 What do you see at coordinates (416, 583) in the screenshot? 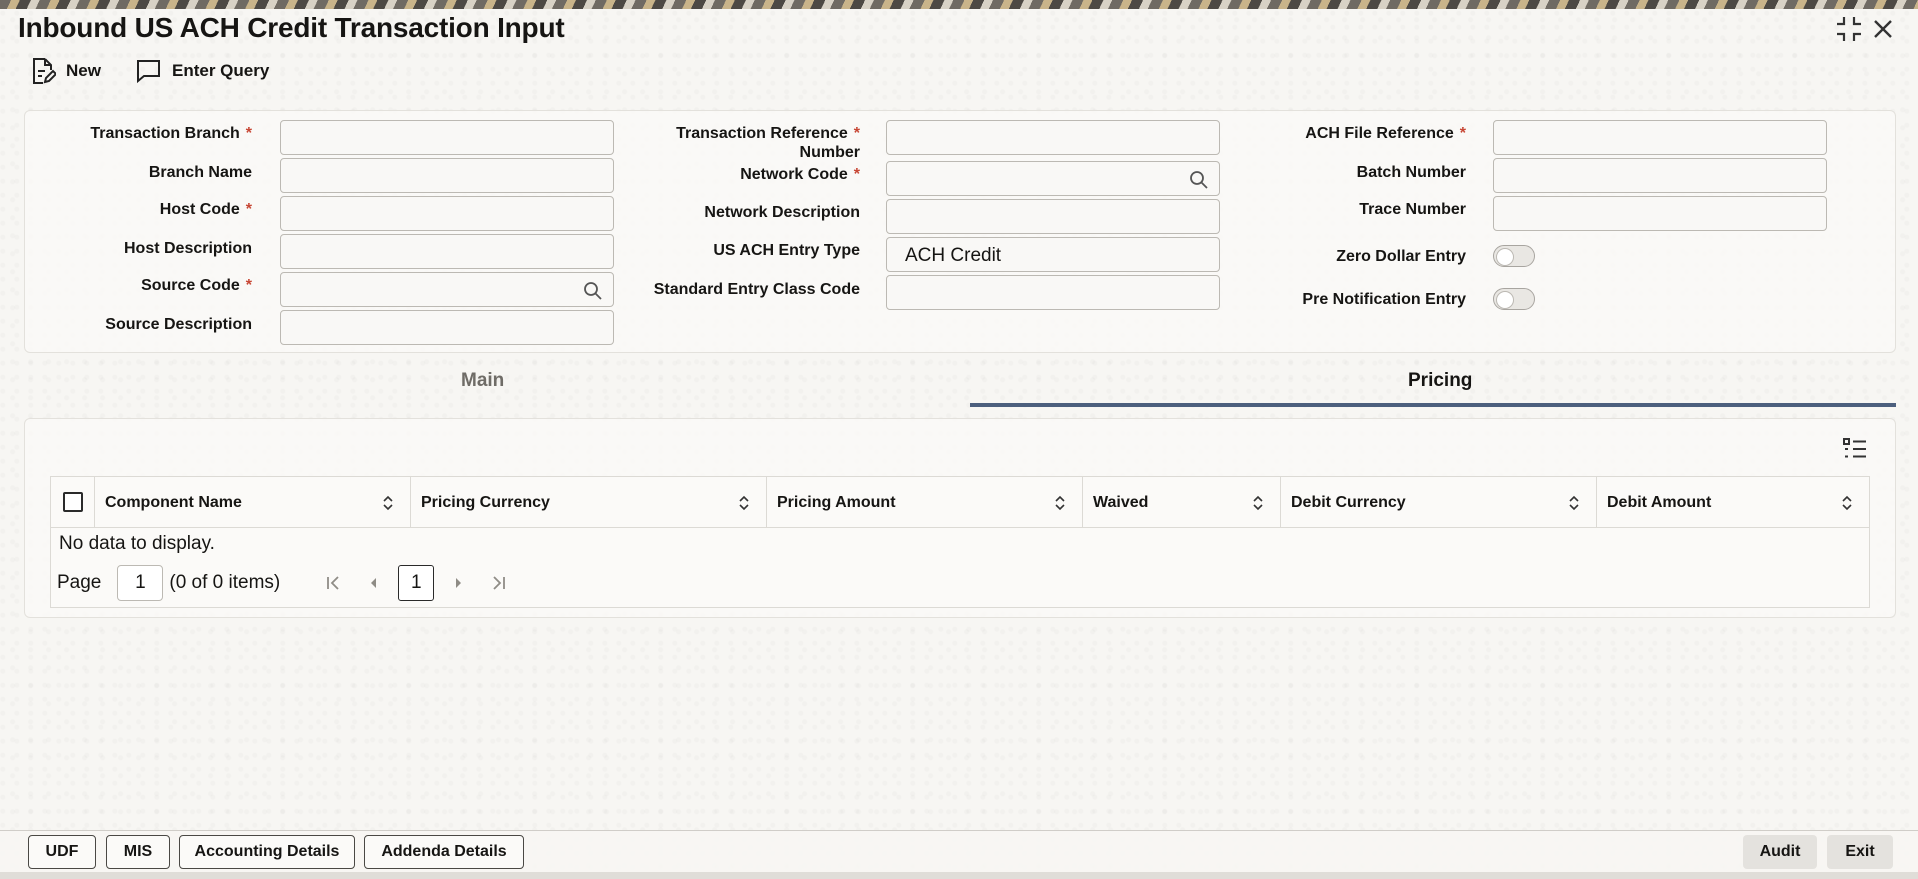
I see `current-page-button: 1` at bounding box center [416, 583].